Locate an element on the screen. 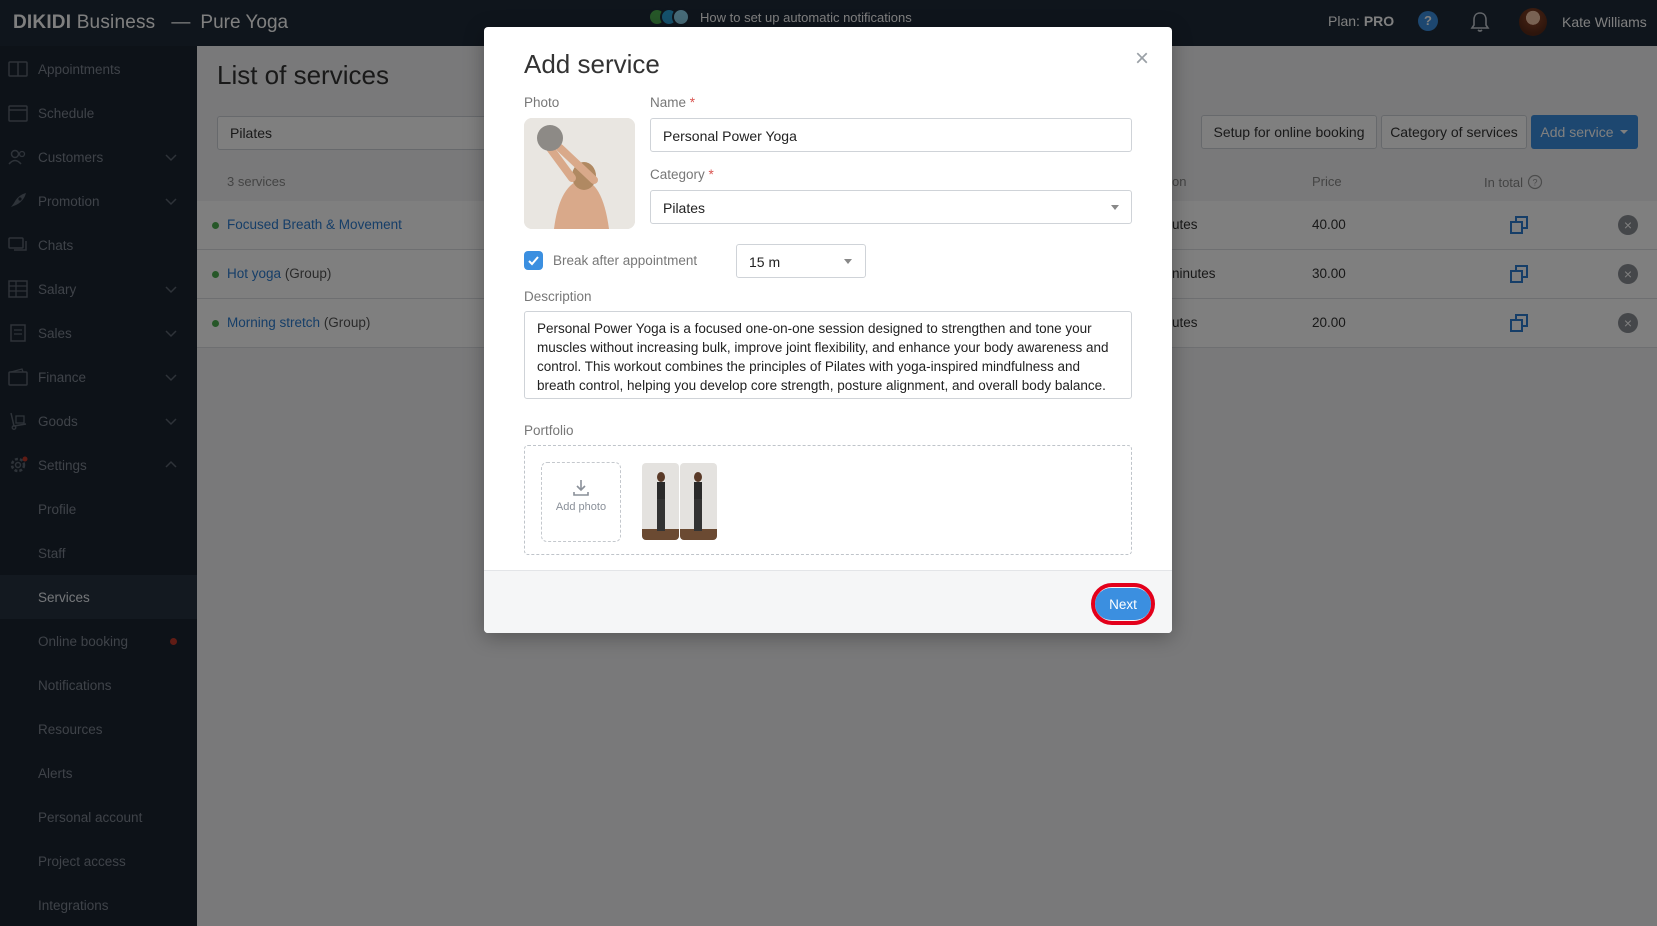 The width and height of the screenshot is (1657, 926). close-icon: × is located at coordinates (1142, 59).